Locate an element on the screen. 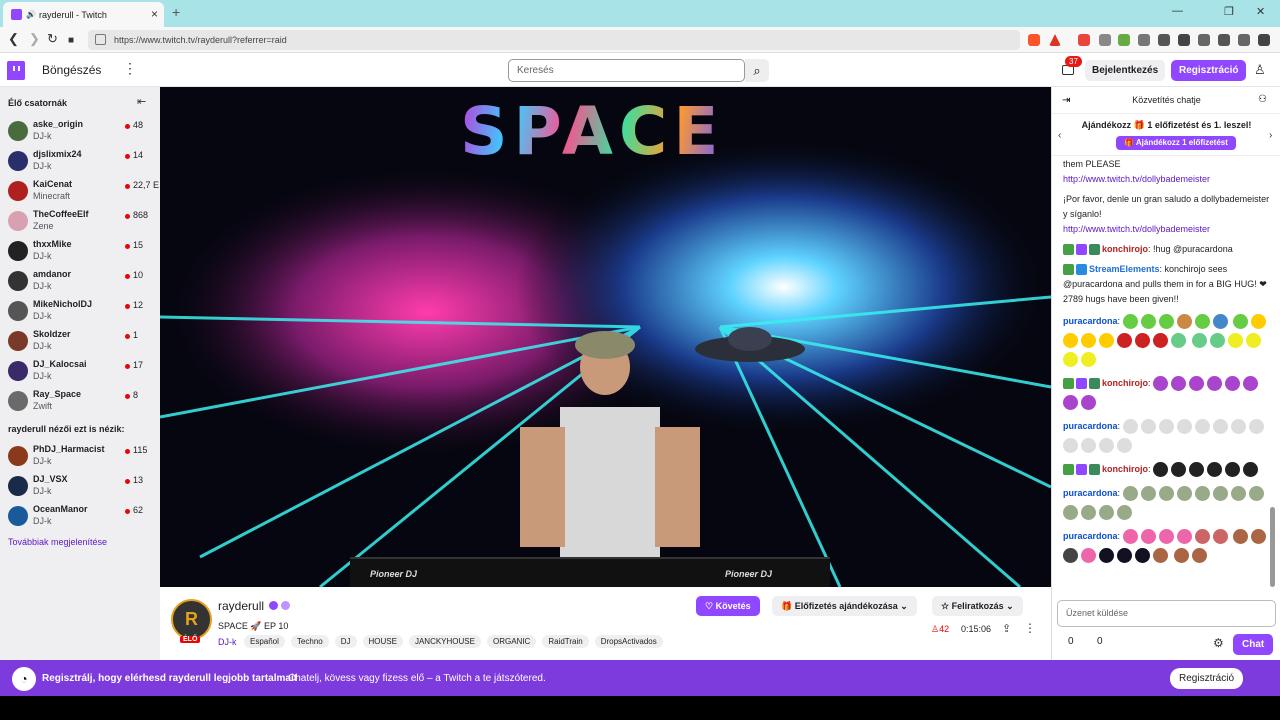 The width and height of the screenshot is (1280, 720). sidebar-channel: aske_origin DJ-k 48 is located at coordinates (80, 132).